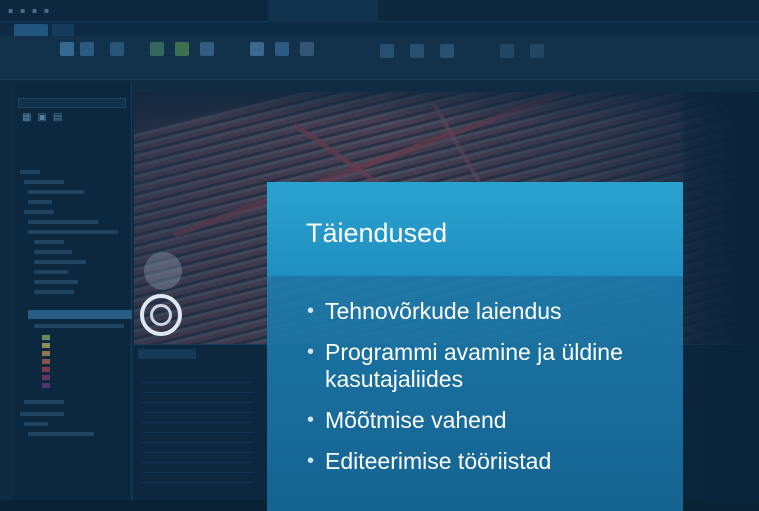  Describe the element at coordinates (30, 10) in the screenshot. I see `quick-access-toolbar: ▪ ▪ ▪ ▪` at that location.